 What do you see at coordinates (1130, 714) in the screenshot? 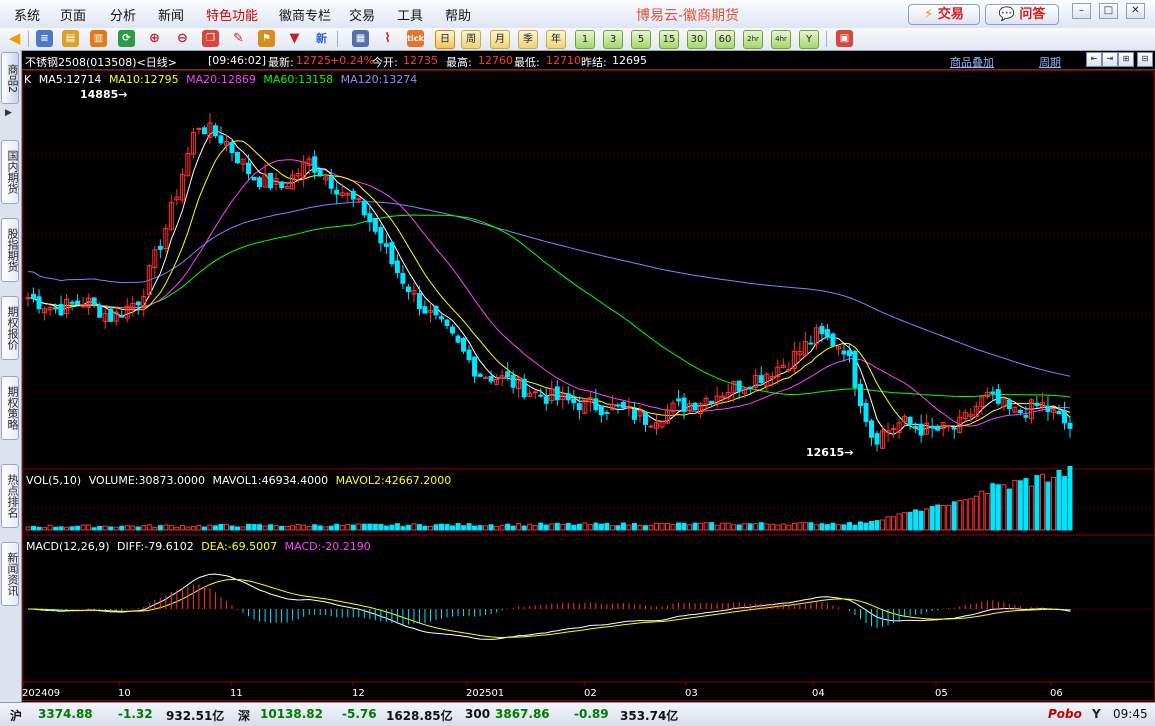
I see `clock: 09:45` at bounding box center [1130, 714].